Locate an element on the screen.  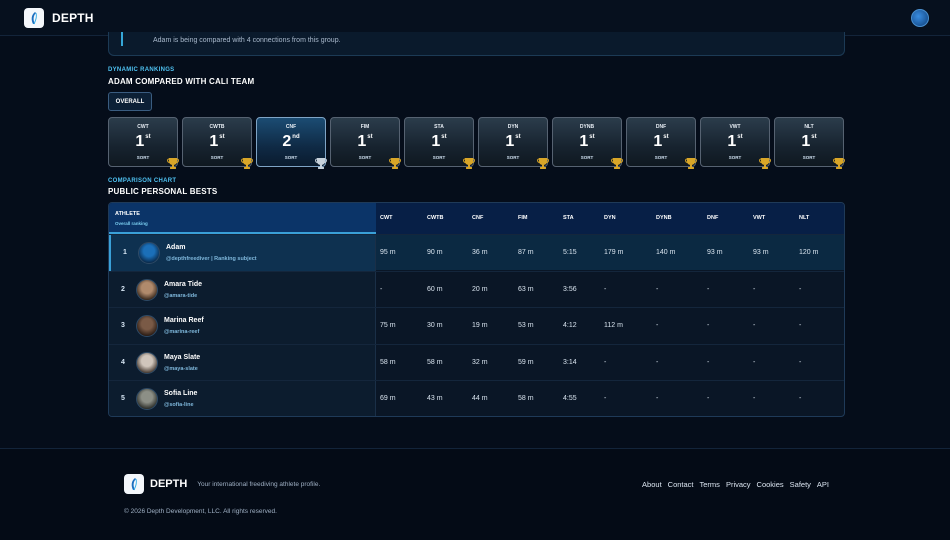
value-cell-cnf: 19 m is located at coordinates (480, 325).